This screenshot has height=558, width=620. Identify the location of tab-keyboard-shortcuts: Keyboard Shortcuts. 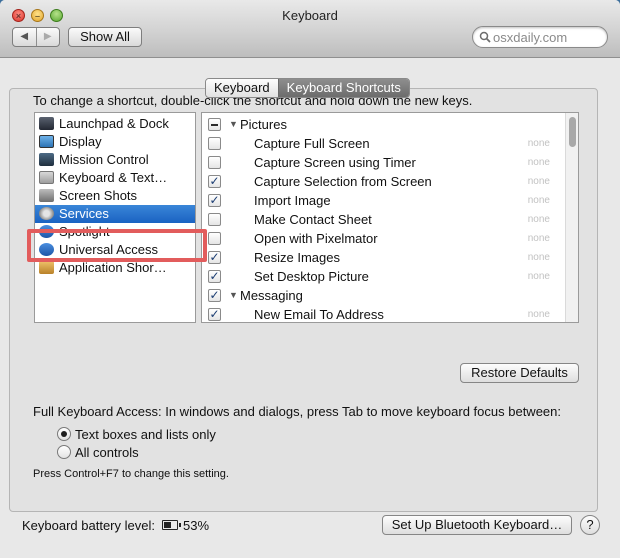
(343, 88).